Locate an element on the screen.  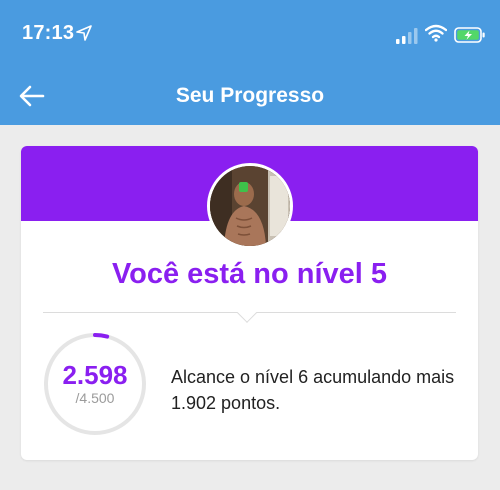
page-title: Seu Progresso is located at coordinates (250, 95).